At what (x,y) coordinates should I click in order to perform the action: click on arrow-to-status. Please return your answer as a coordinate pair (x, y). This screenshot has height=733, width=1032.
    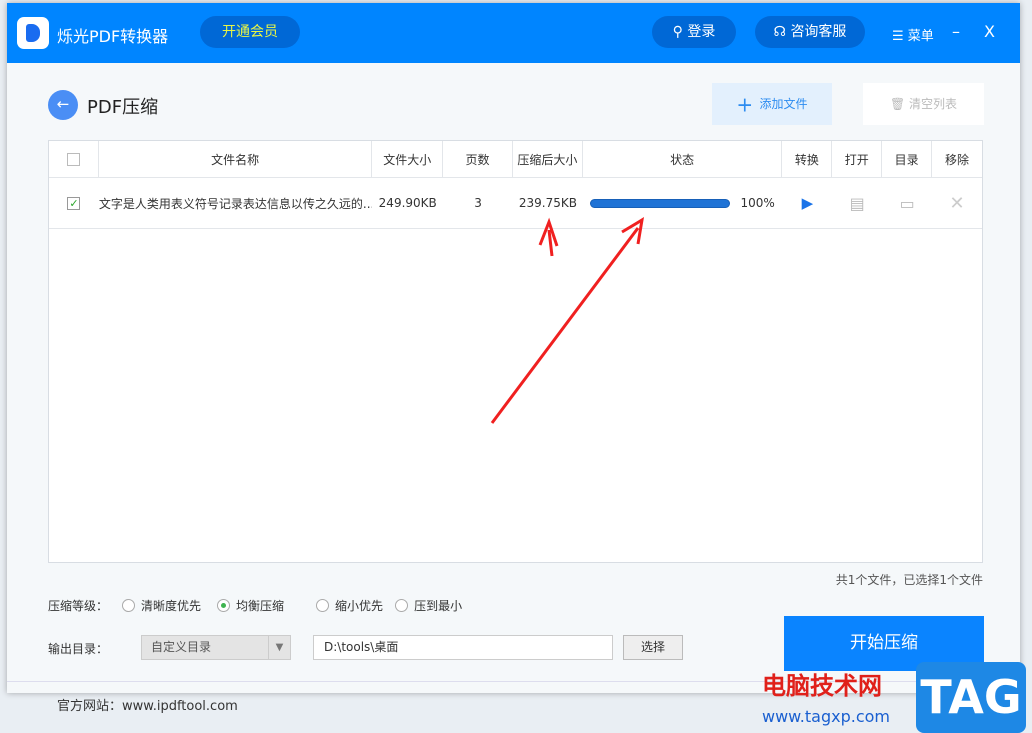
    Looking at the image, I should click on (567, 320).